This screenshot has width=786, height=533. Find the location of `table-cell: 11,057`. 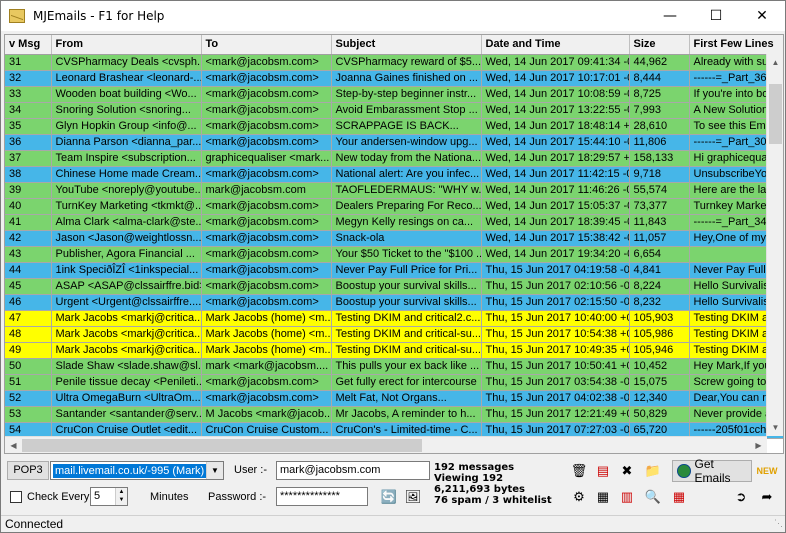

table-cell: 11,057 is located at coordinates (659, 238).